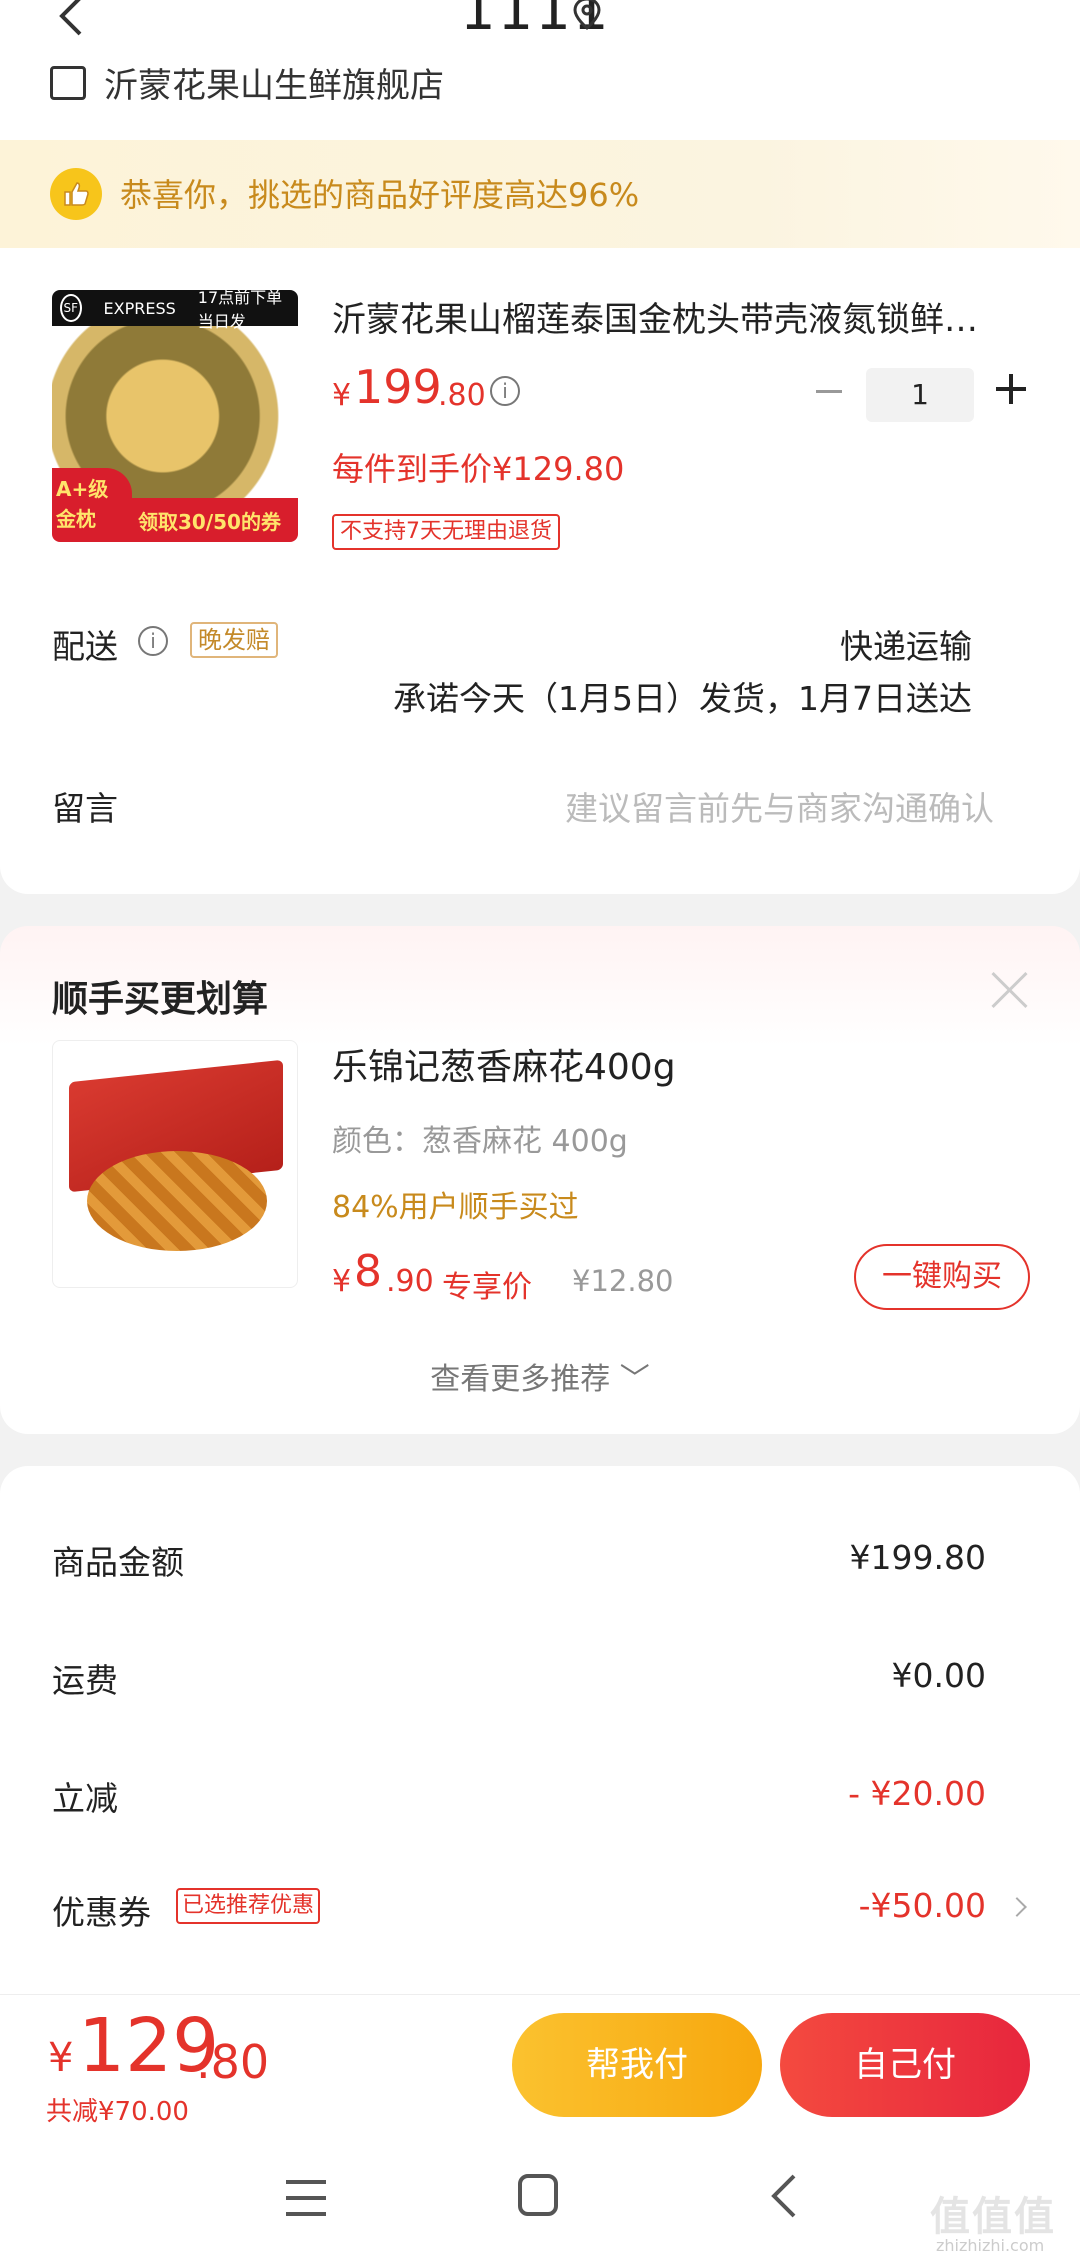  What do you see at coordinates (76, 194) in the screenshot?
I see `thumbs-up-icon` at bounding box center [76, 194].